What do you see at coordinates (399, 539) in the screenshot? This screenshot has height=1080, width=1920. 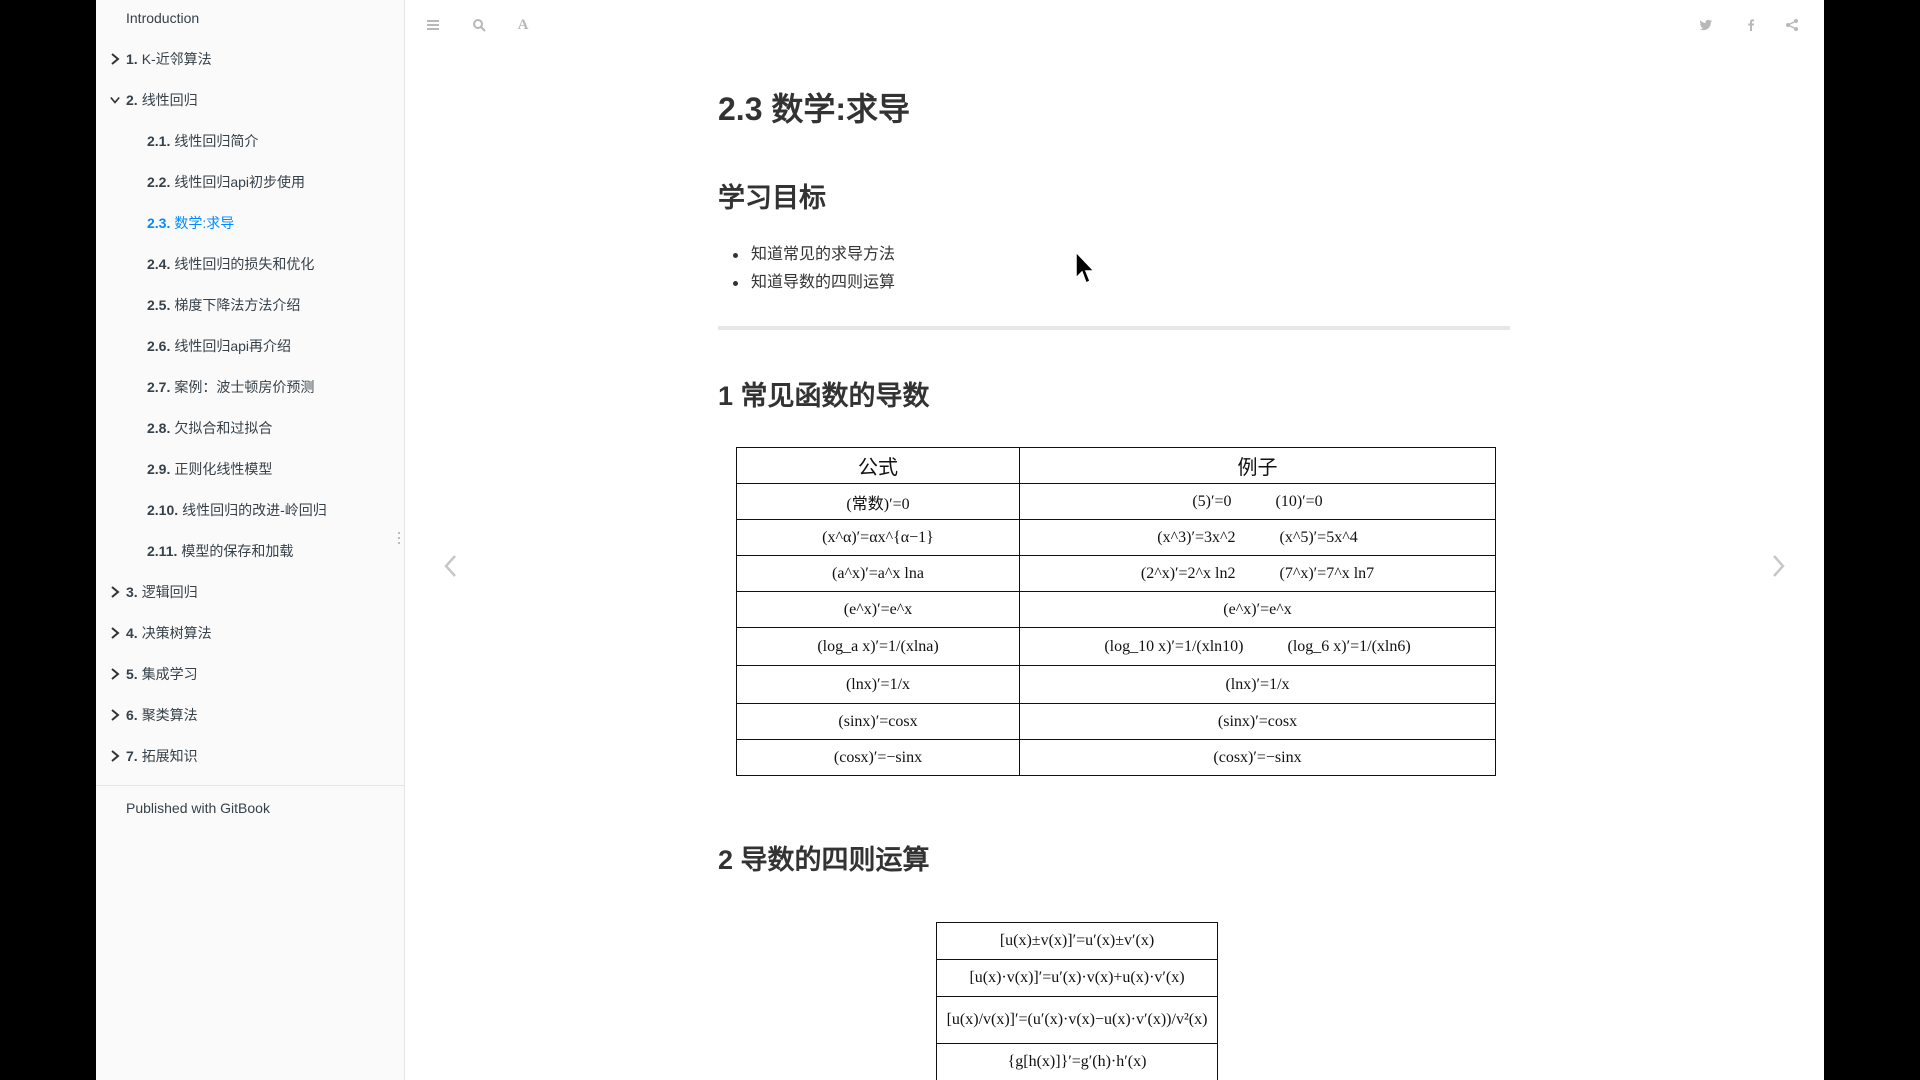 I see `sidebar-resize-handle` at bounding box center [399, 539].